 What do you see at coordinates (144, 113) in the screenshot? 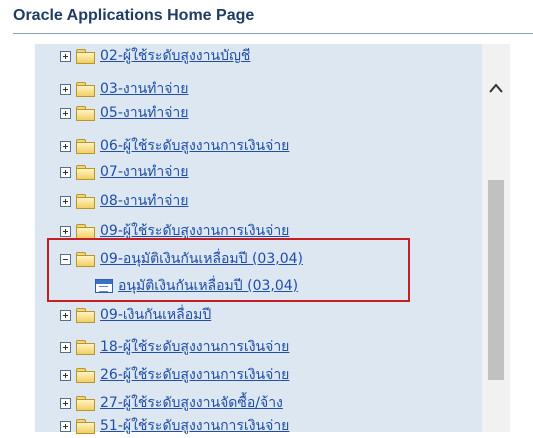
I see `tree-folder-link: 05-งานทำจ่าย` at bounding box center [144, 113].